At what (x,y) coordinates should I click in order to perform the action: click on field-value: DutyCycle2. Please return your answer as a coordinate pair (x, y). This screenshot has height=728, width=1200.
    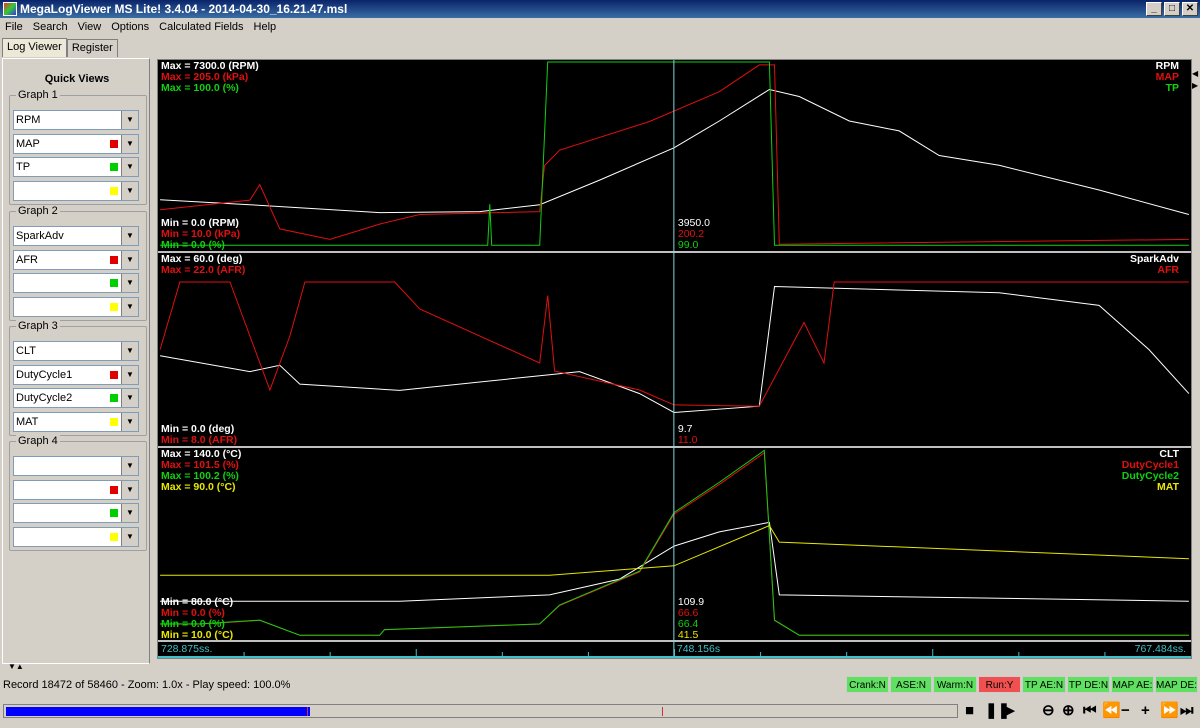
    Looking at the image, I should click on (44, 398).